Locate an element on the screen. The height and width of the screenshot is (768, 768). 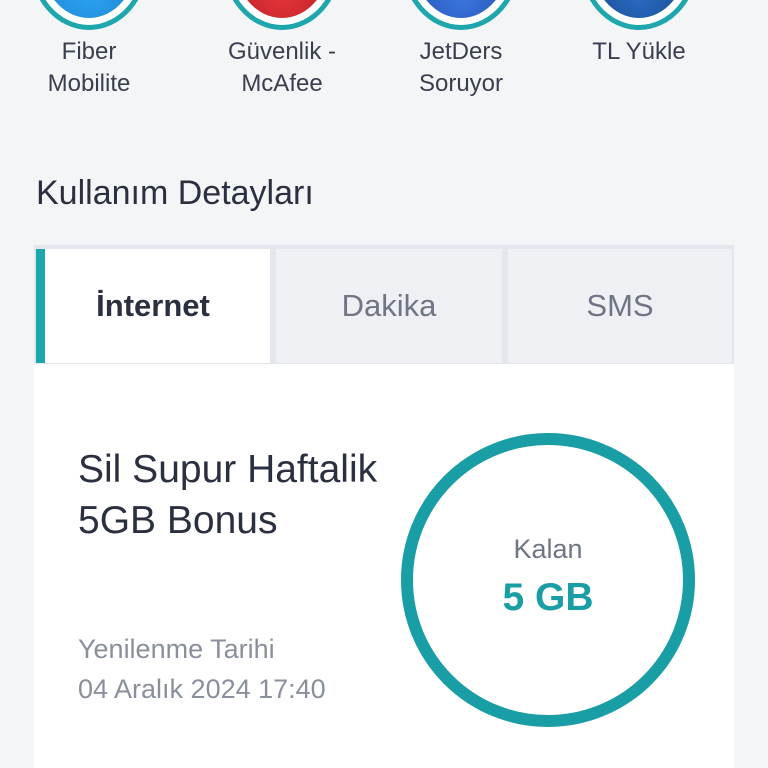
tab-label: SMS is located at coordinates (620, 305).